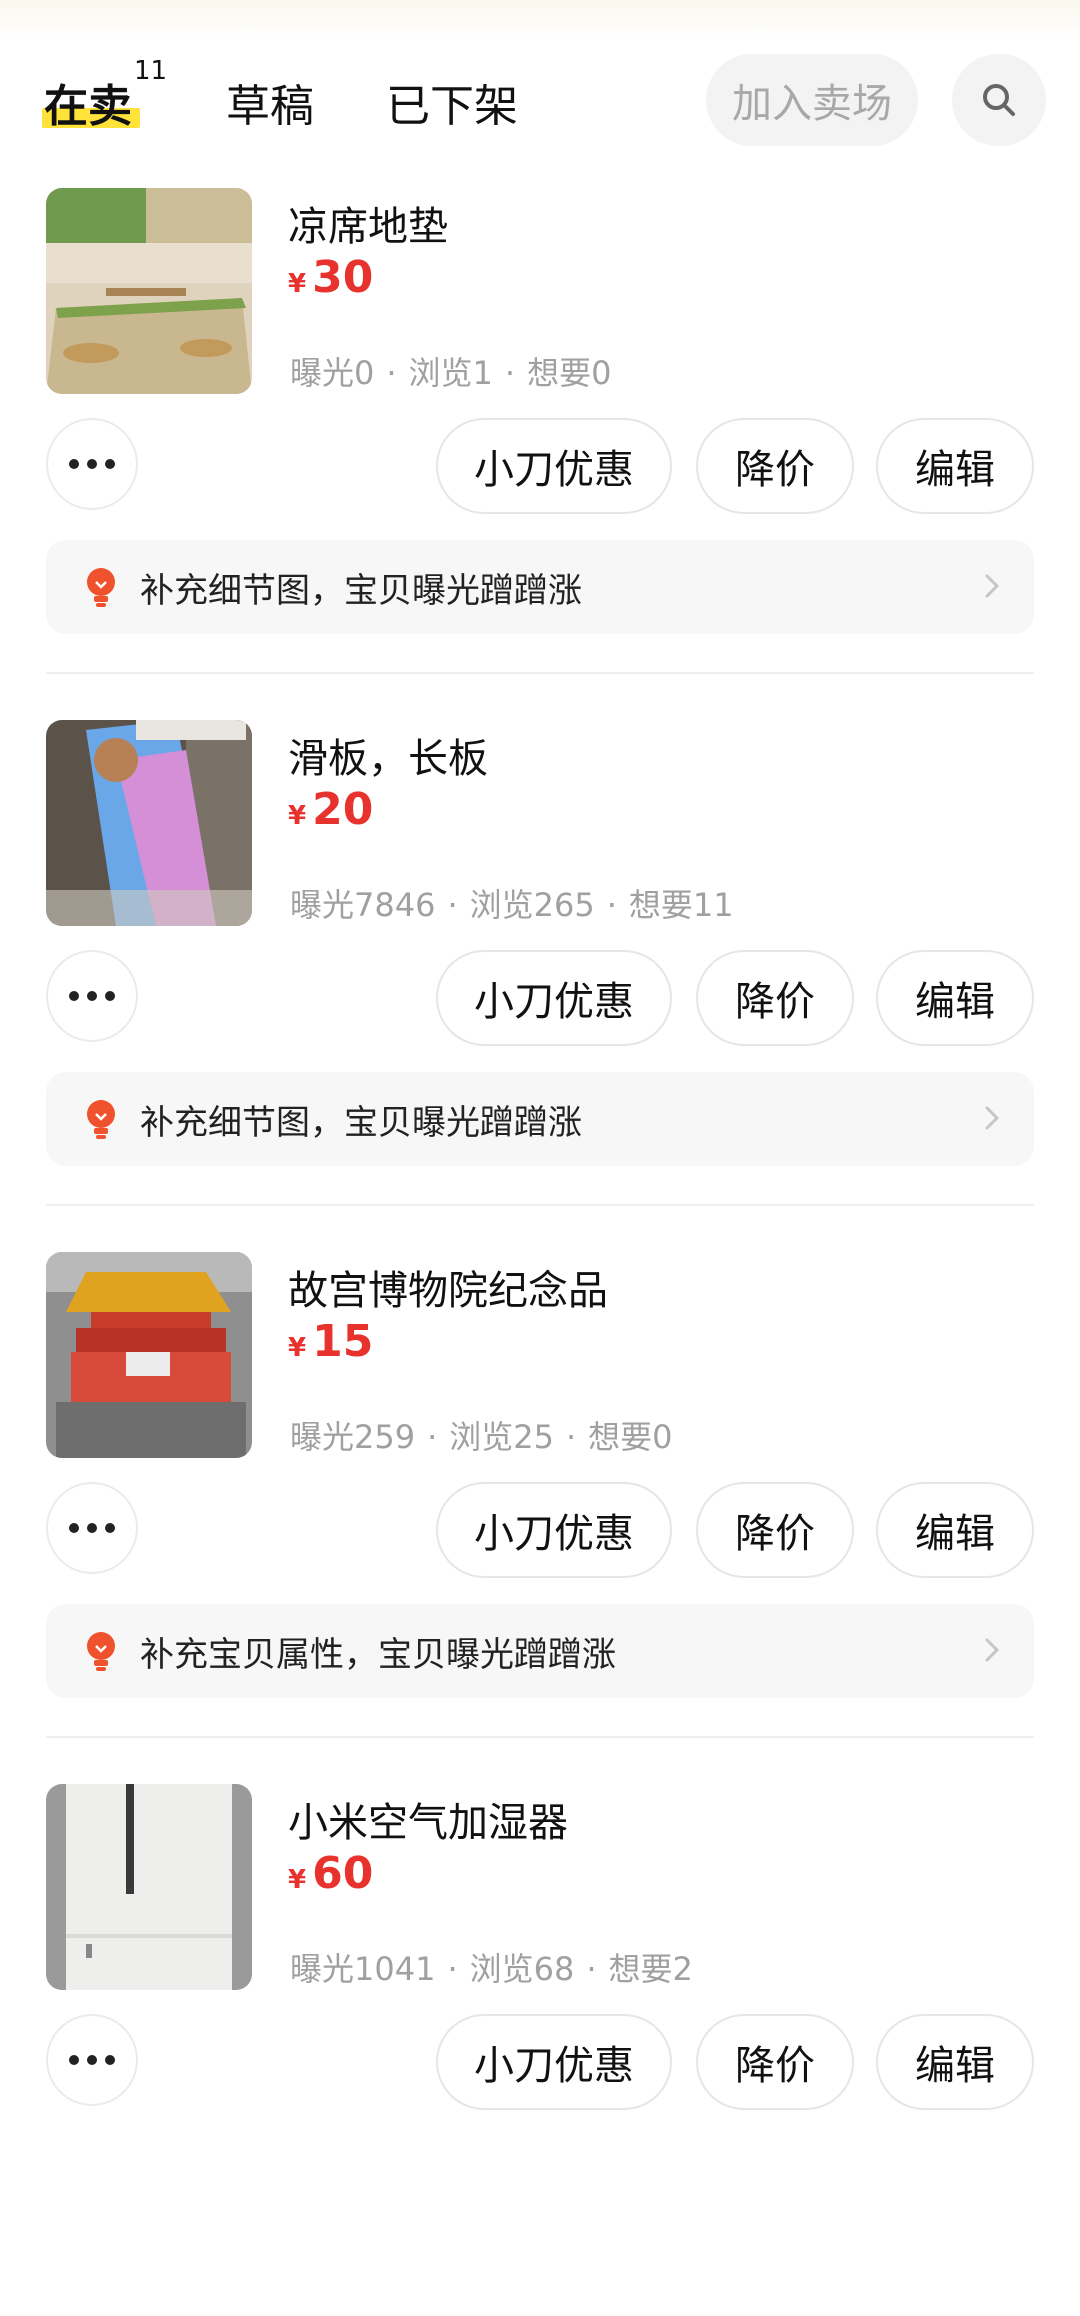  I want to click on stat-exposure: 曝光7846, so click(363, 905).